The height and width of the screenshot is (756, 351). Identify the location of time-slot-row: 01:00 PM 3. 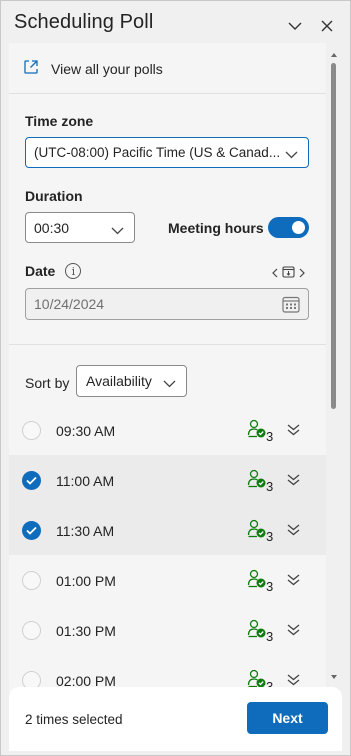
(167, 580).